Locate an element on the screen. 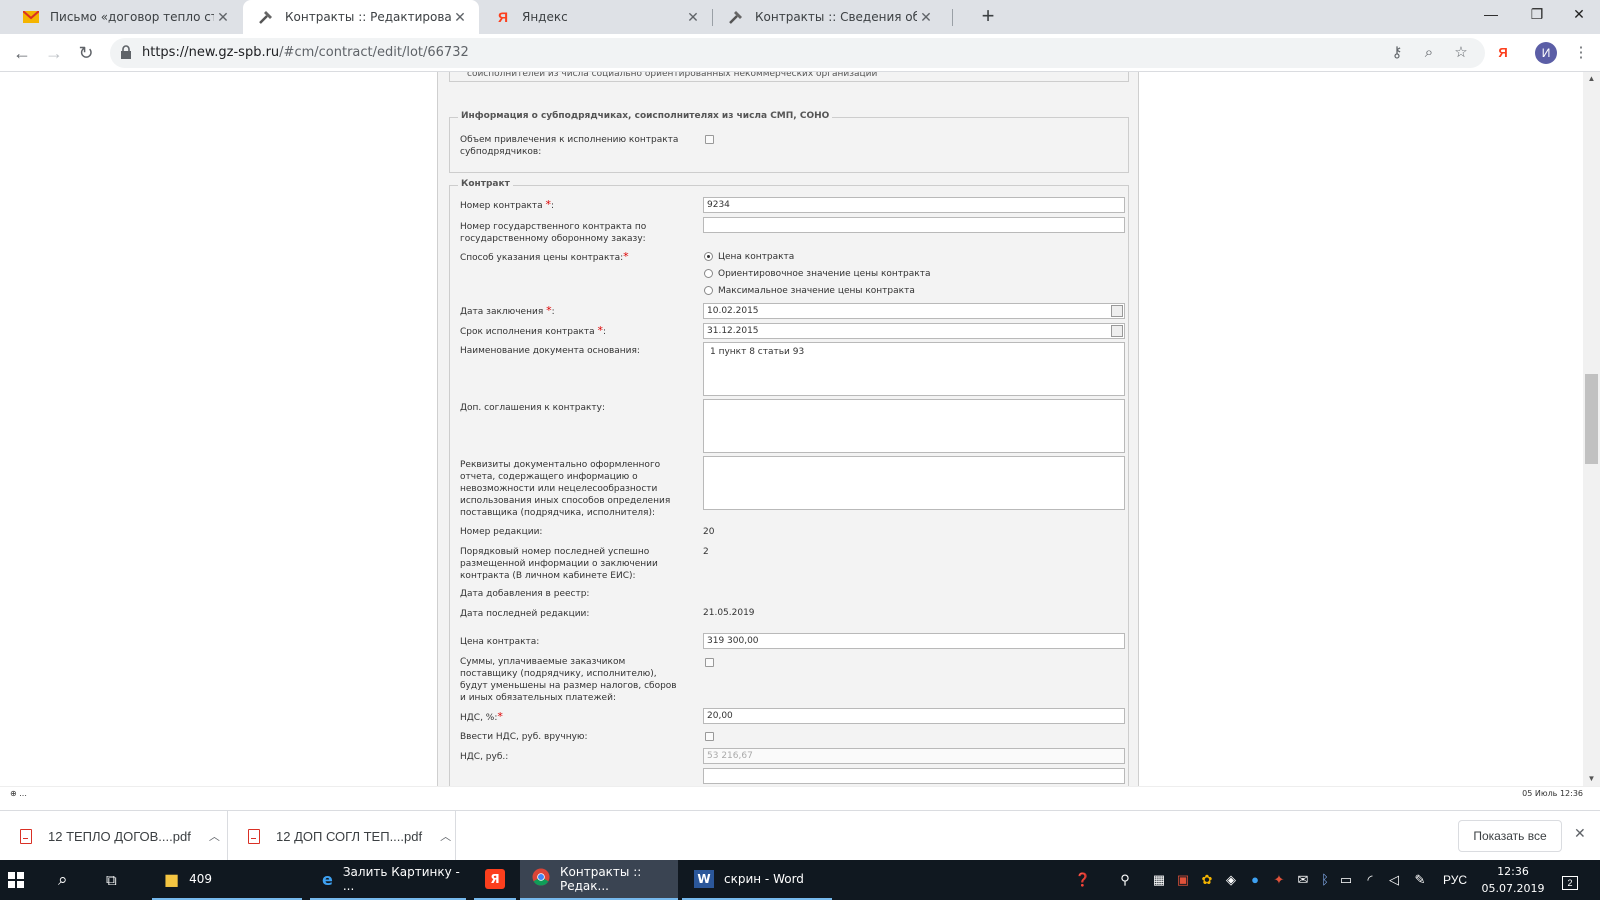  forward-icon: → is located at coordinates (54, 53).